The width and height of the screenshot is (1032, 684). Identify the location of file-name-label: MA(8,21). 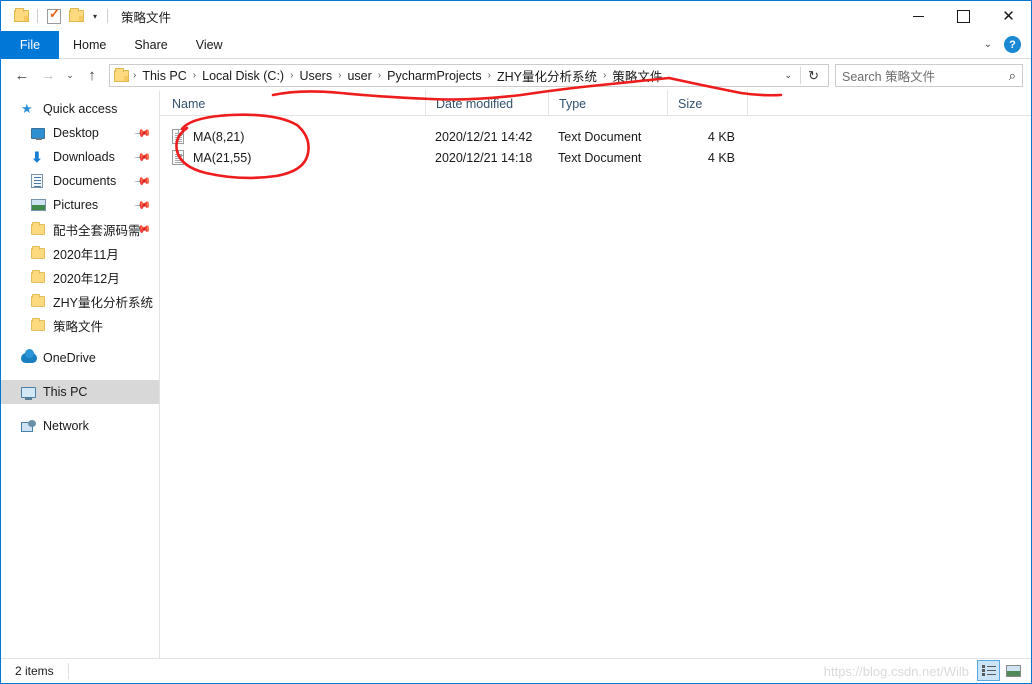
(219, 136).